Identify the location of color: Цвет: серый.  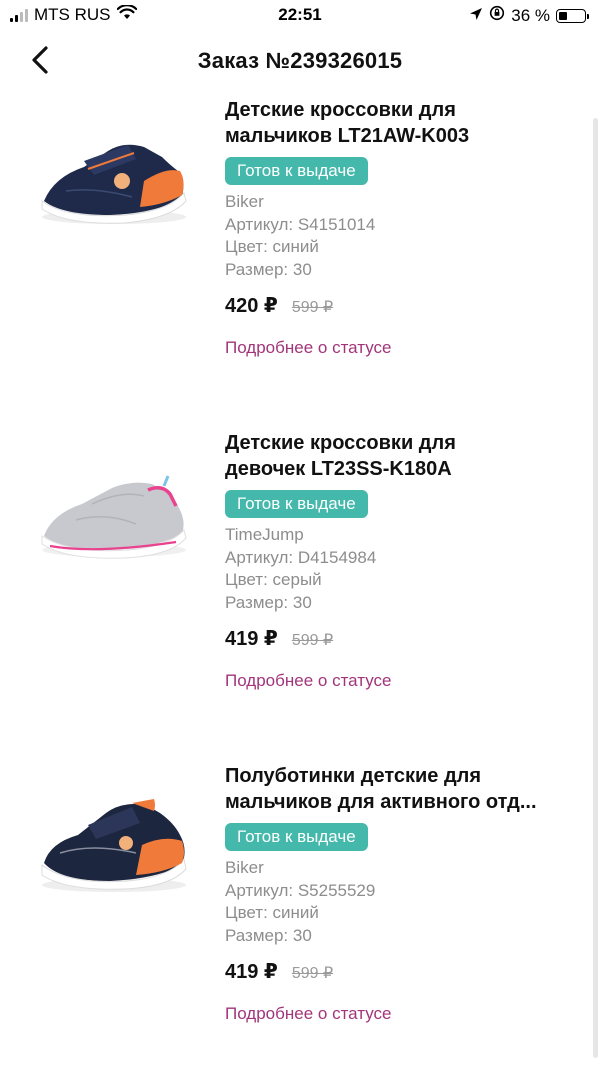
(273, 579).